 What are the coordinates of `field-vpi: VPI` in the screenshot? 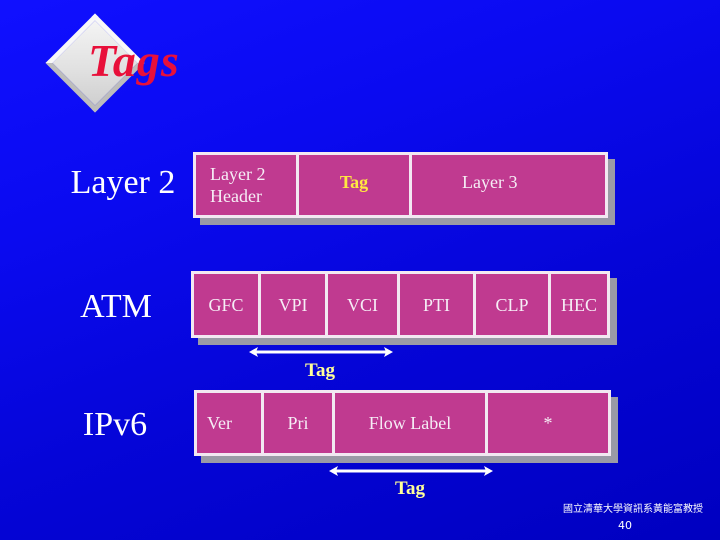 It's located at (294, 304).